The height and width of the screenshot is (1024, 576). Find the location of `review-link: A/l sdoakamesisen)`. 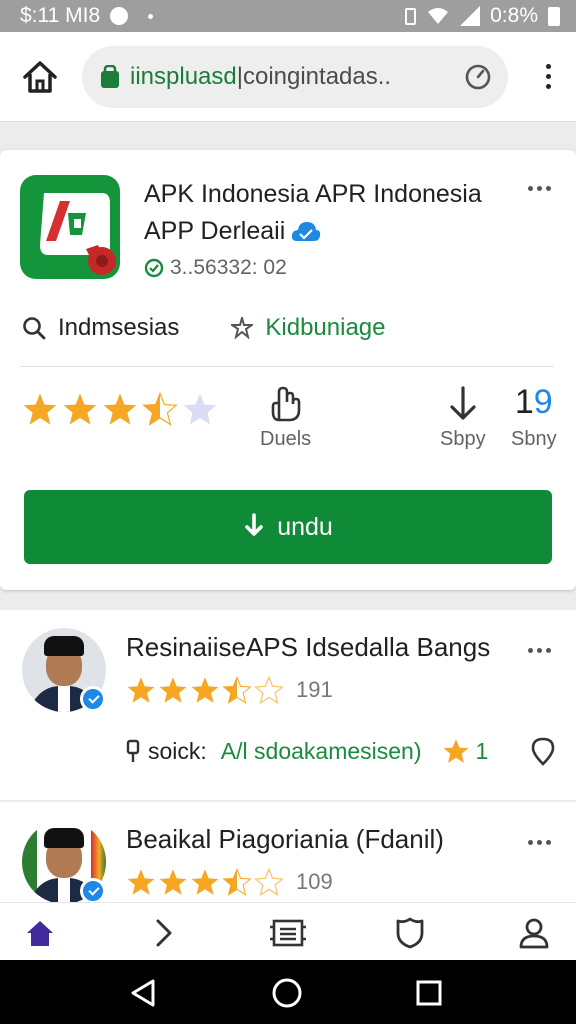

review-link: A/l sdoakamesisen) is located at coordinates (321, 751).